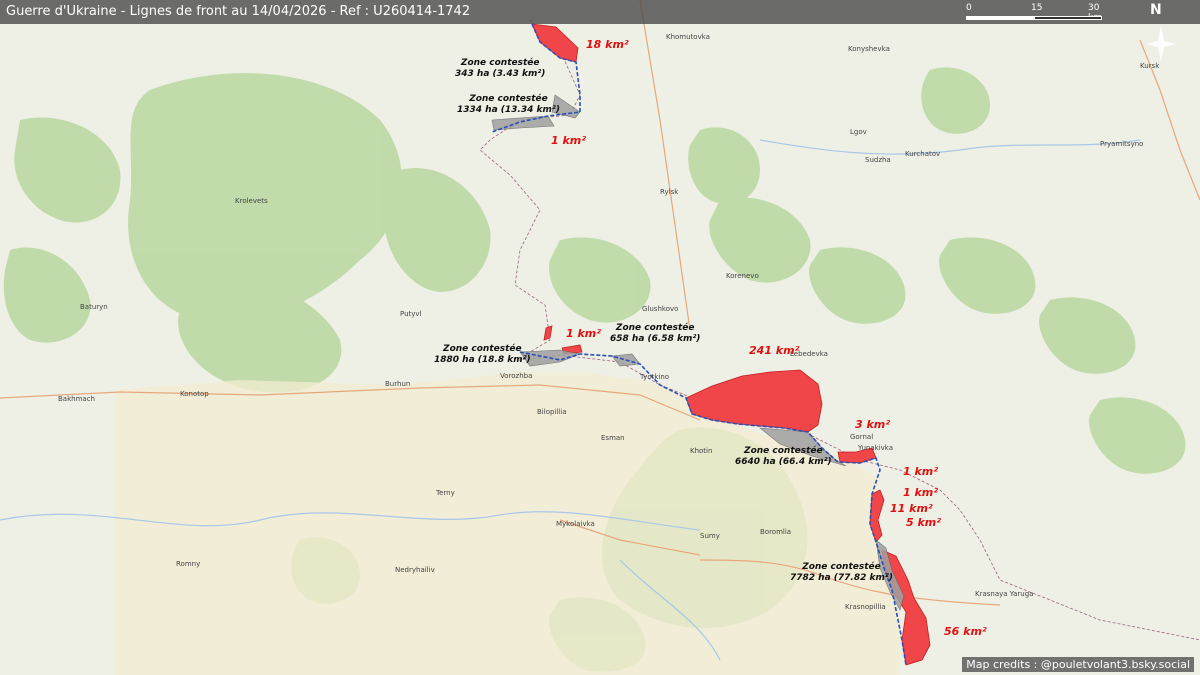 The height and width of the screenshot is (675, 1200). What do you see at coordinates (1004, 594) in the screenshot?
I see `town-label: Krasnaya Yaruga` at bounding box center [1004, 594].